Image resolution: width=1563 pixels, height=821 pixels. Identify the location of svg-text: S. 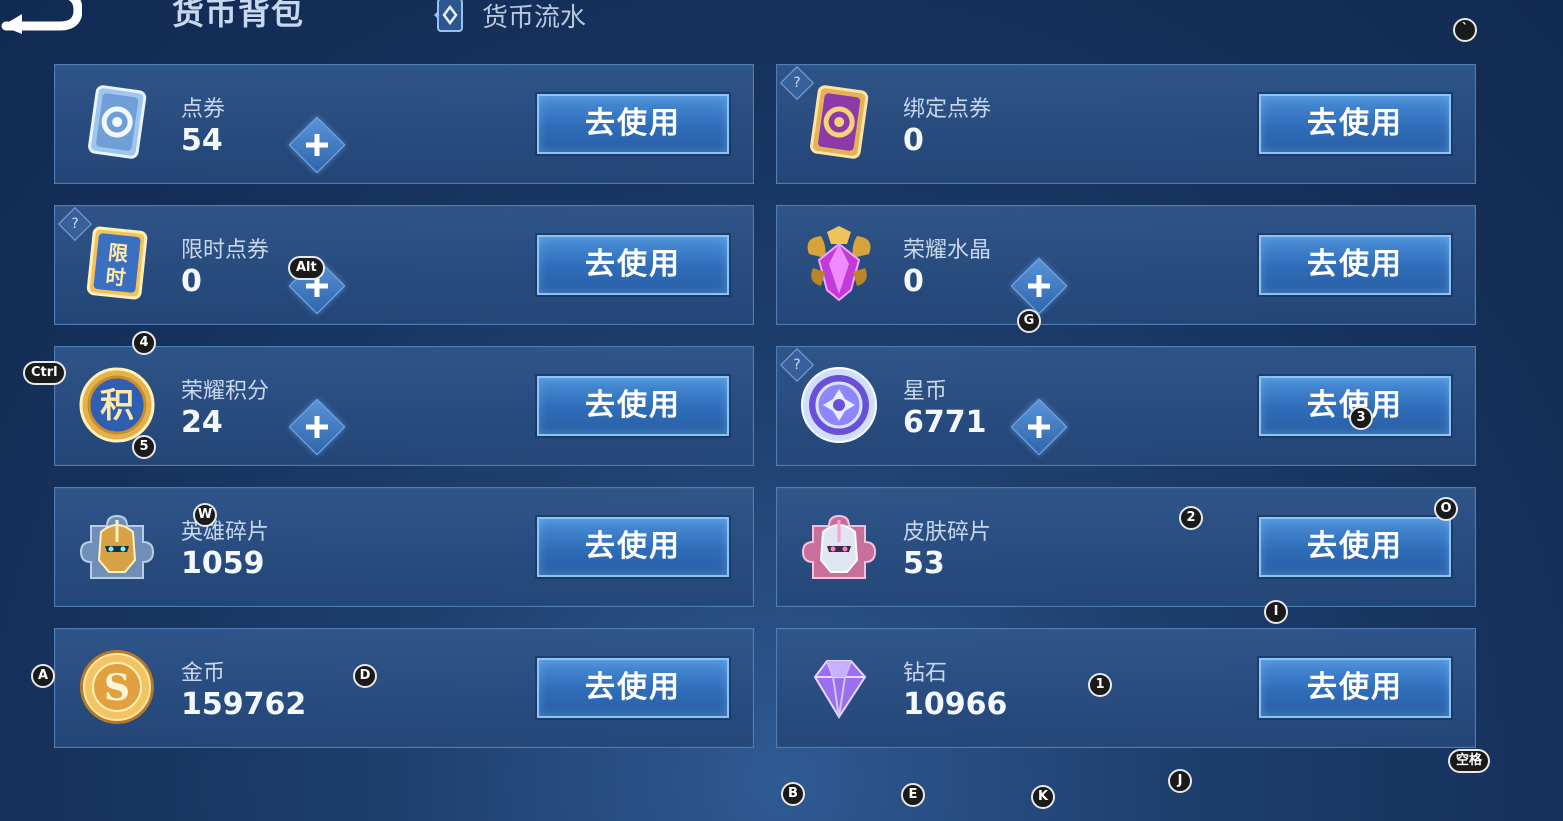
(117, 688).